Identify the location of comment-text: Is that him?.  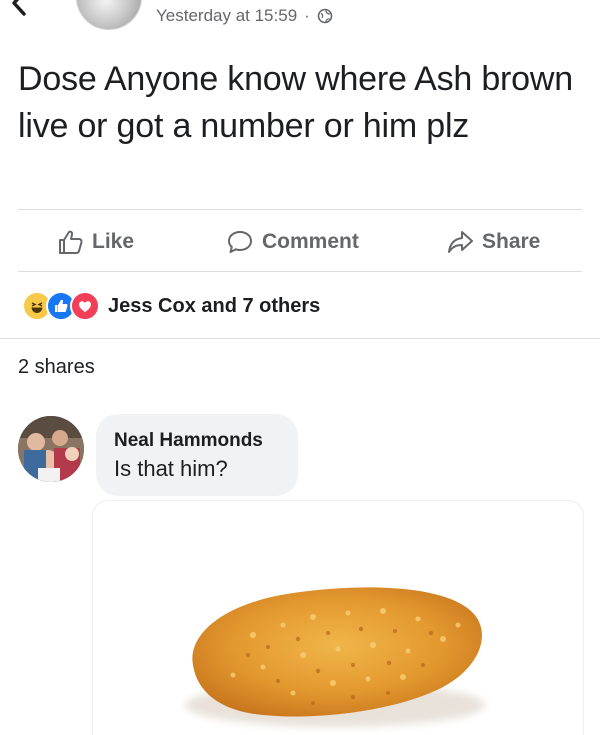
(171, 468).